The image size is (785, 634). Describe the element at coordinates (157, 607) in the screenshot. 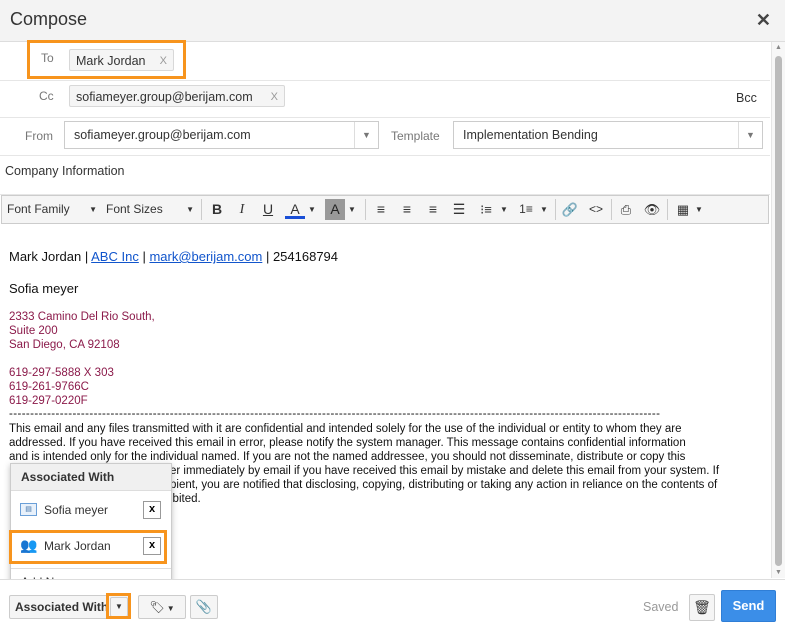

I see `tag-icon: 🏷` at that location.